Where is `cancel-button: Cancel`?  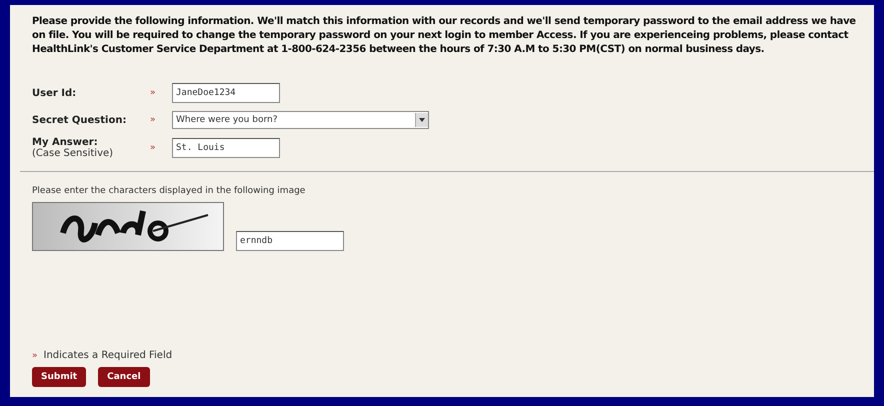 cancel-button: Cancel is located at coordinates (124, 377).